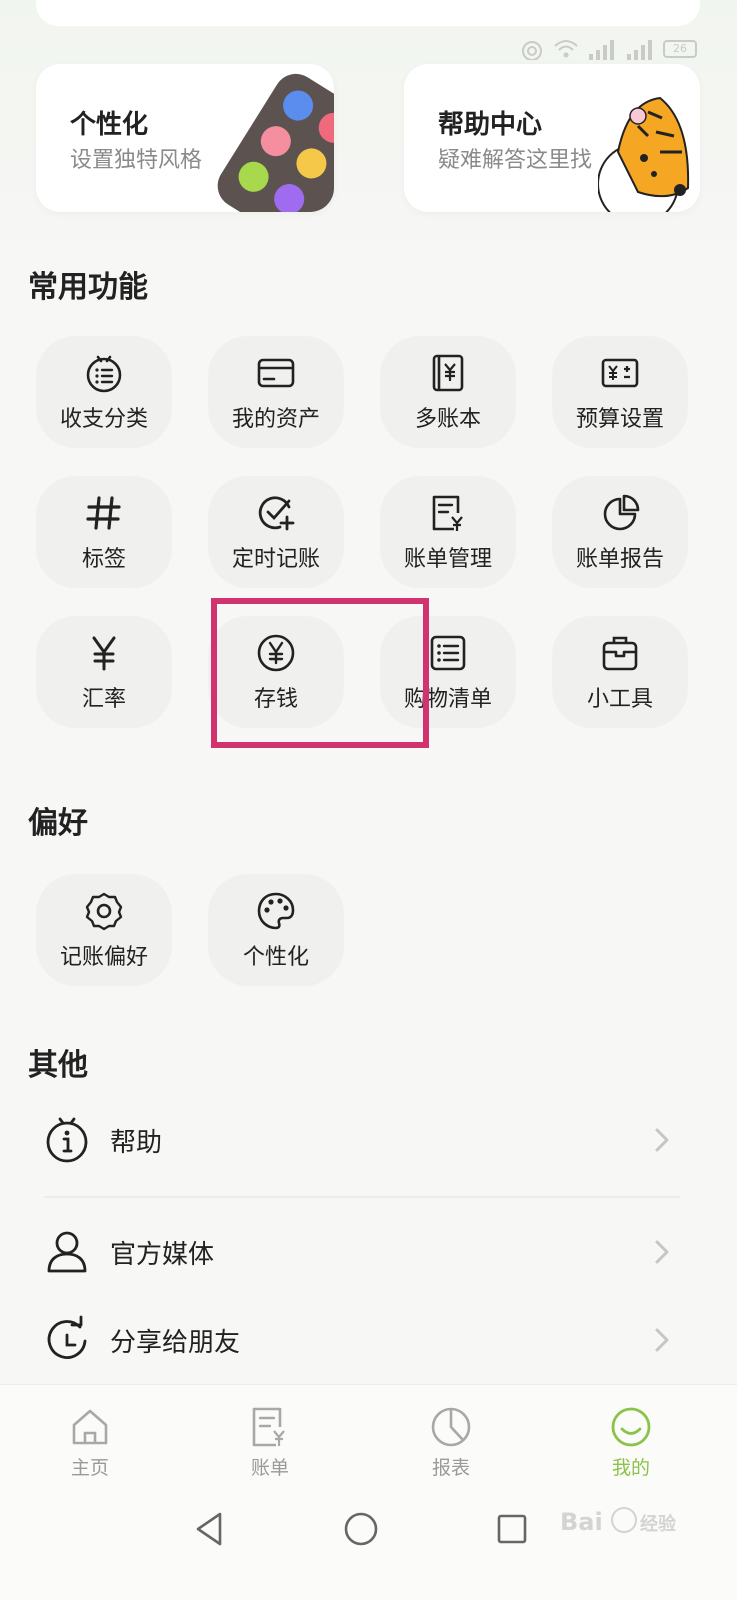 The image size is (737, 1600). I want to click on pie-report-icon, so click(620, 513).